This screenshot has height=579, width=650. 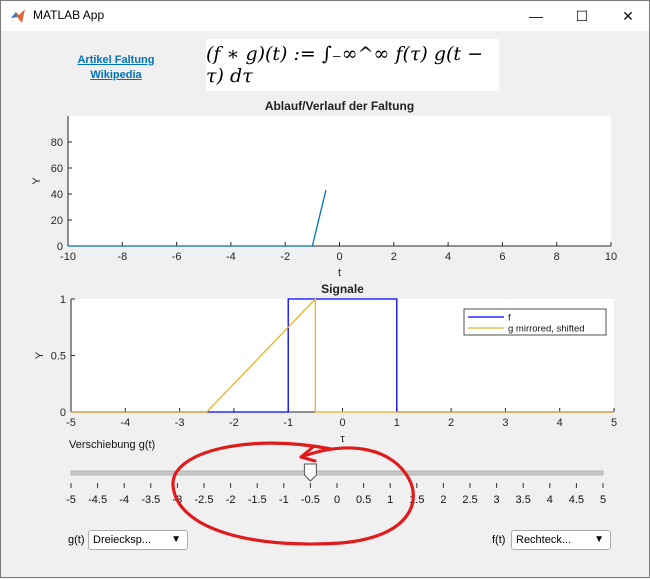 I want to click on f-function-dropdown: Rechteck... ▼, so click(x=561, y=540).